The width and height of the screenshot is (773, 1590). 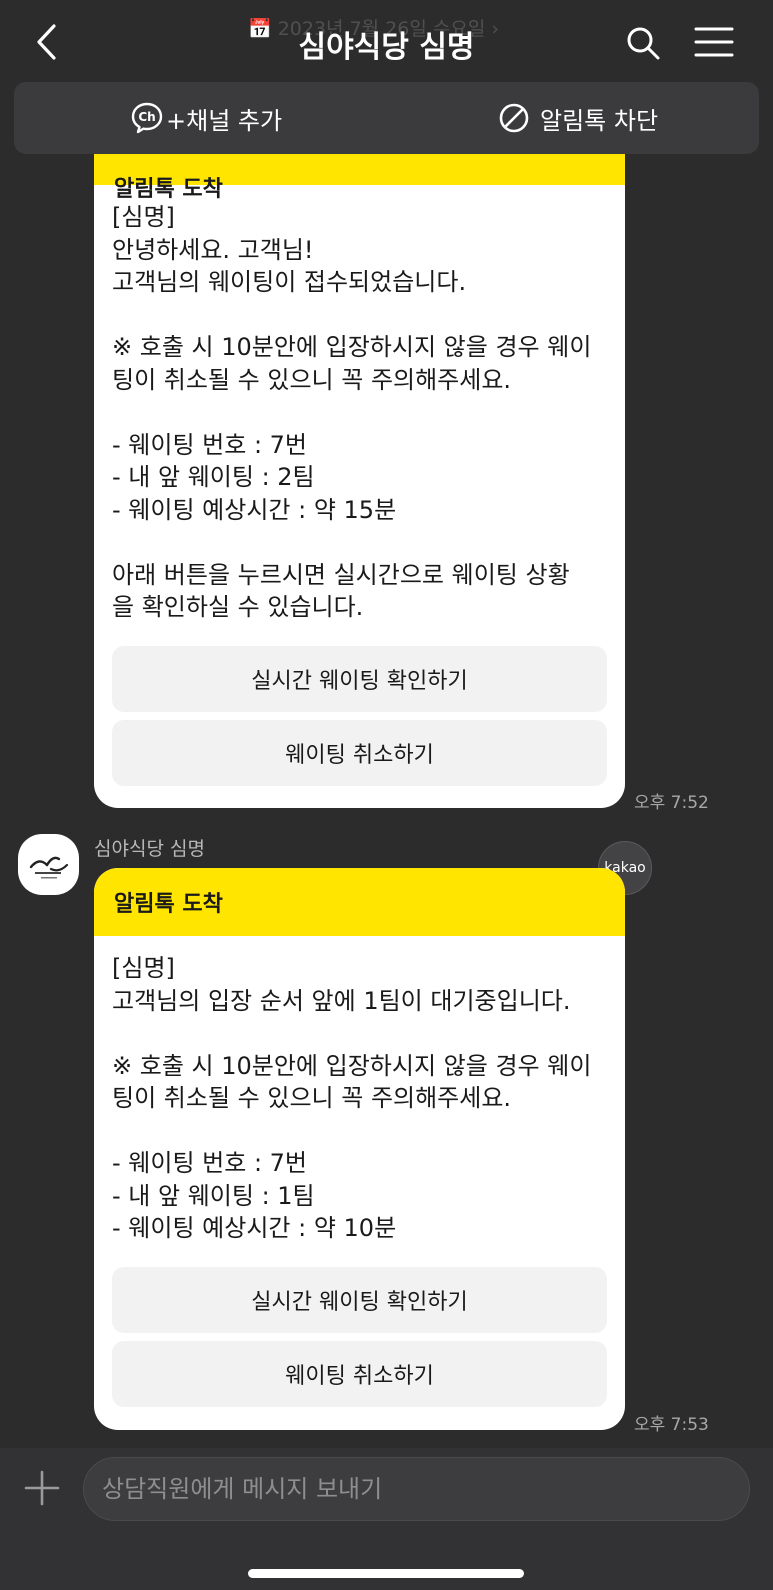 I want to click on attach-button, so click(x=42, y=1488).